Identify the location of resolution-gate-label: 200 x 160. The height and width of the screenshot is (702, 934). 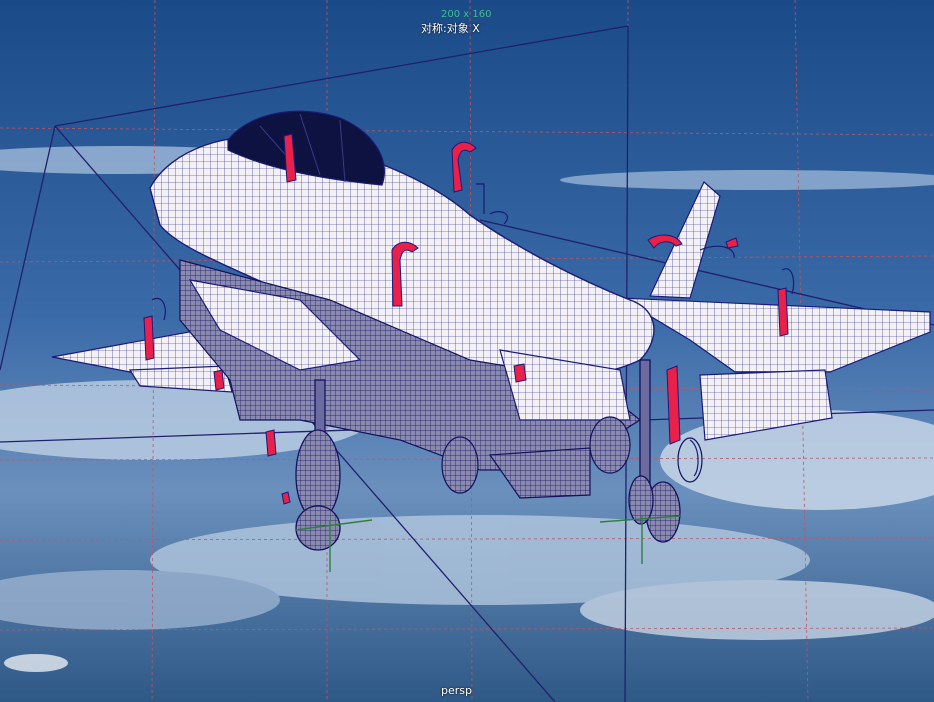
(466, 14).